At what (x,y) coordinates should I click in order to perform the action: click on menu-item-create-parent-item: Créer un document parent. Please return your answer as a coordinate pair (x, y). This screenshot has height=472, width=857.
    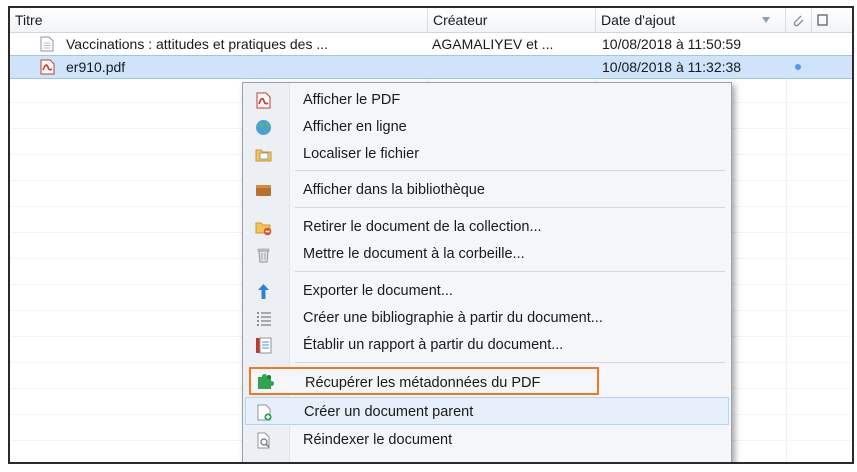
    Looking at the image, I should click on (487, 411).